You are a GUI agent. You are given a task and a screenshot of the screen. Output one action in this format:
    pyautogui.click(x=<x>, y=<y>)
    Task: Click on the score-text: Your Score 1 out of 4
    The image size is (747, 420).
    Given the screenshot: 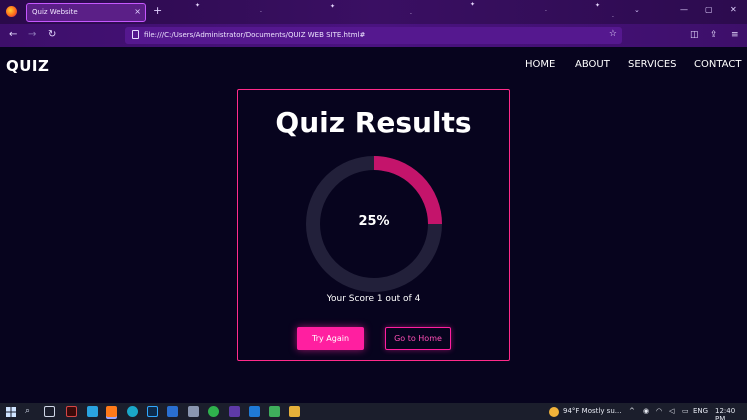 What is the action you would take?
    pyautogui.click(x=373, y=299)
    